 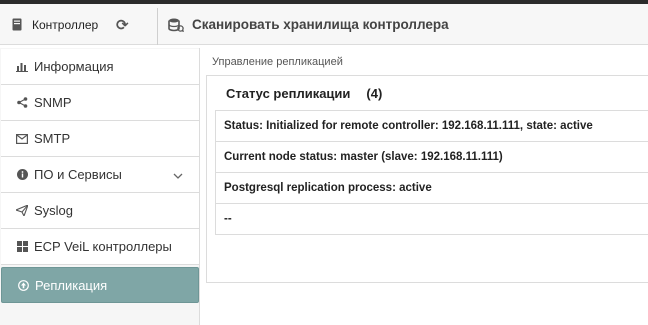 What do you see at coordinates (100, 139) in the screenshot?
I see `sidebar-item-smtp: SMTP` at bounding box center [100, 139].